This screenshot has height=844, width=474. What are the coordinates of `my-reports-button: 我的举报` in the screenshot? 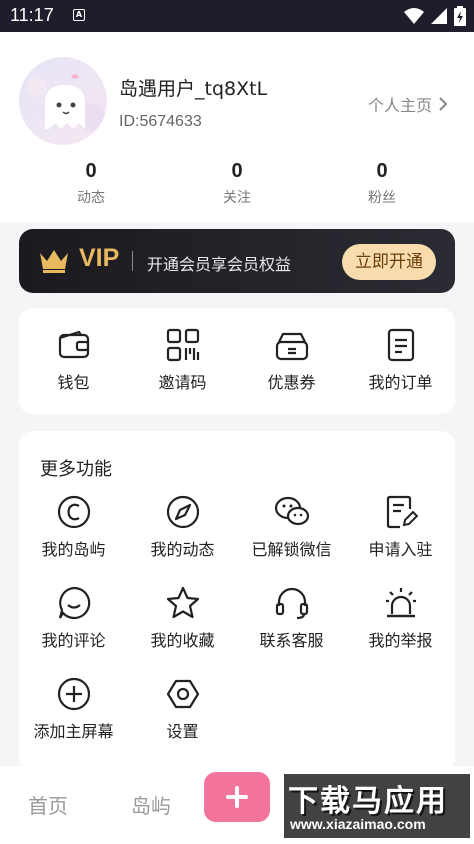 It's located at (400, 618).